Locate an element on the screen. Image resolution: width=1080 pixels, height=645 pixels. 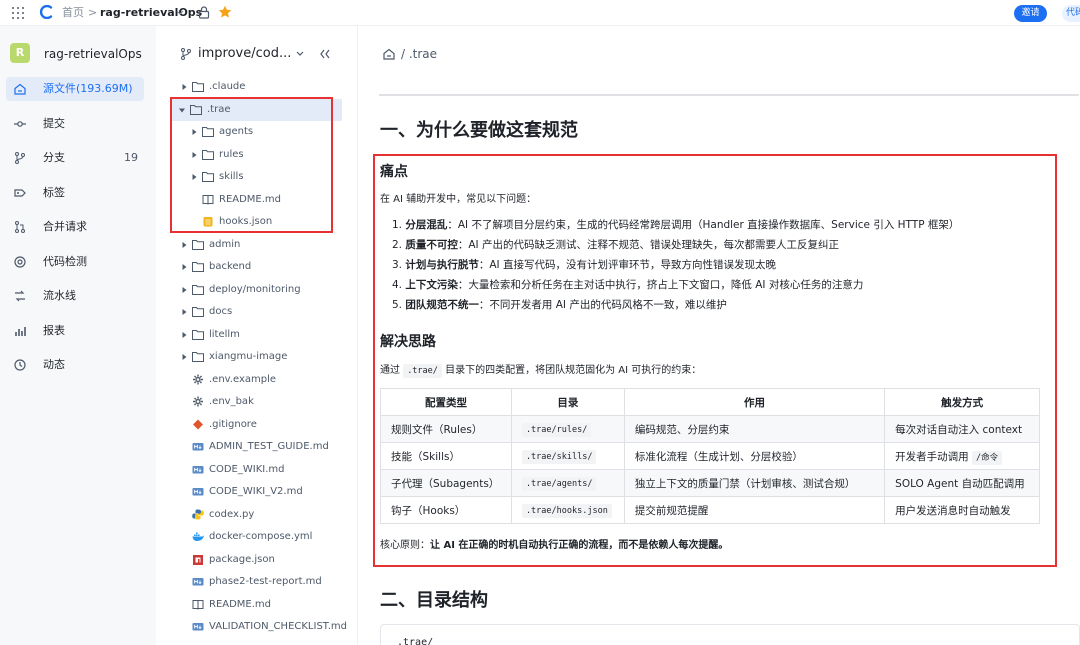
tree-item-label: .trae is located at coordinates (219, 109).